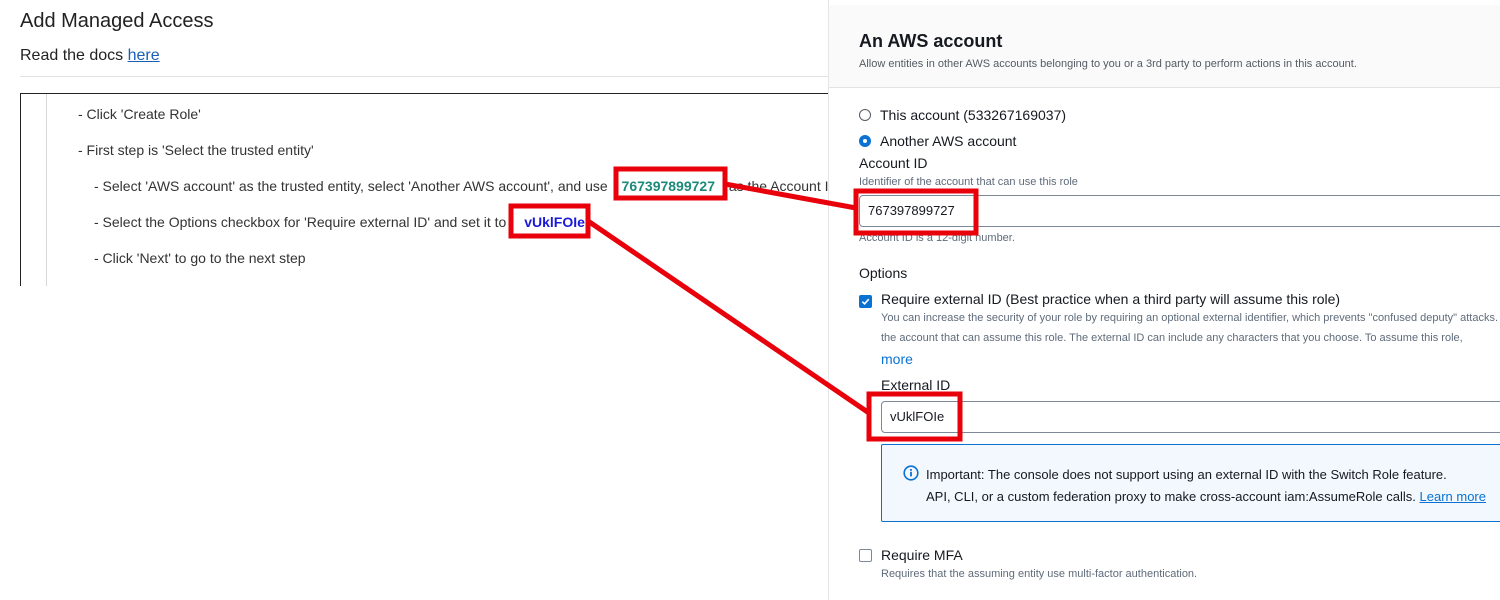  Describe the element at coordinates (916, 385) in the screenshot. I see `external-id-label: External ID` at that location.